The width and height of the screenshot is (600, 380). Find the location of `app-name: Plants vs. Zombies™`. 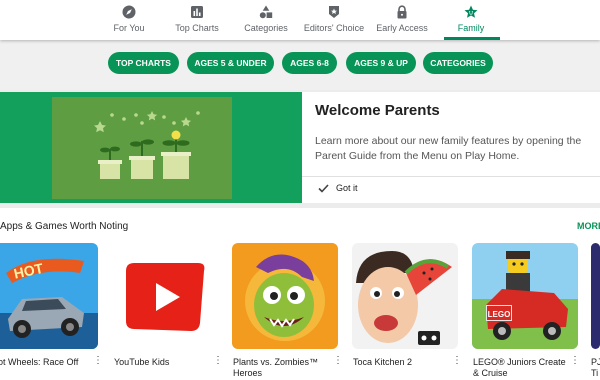

app-name: Plants vs. Zombies™ is located at coordinates (276, 362).